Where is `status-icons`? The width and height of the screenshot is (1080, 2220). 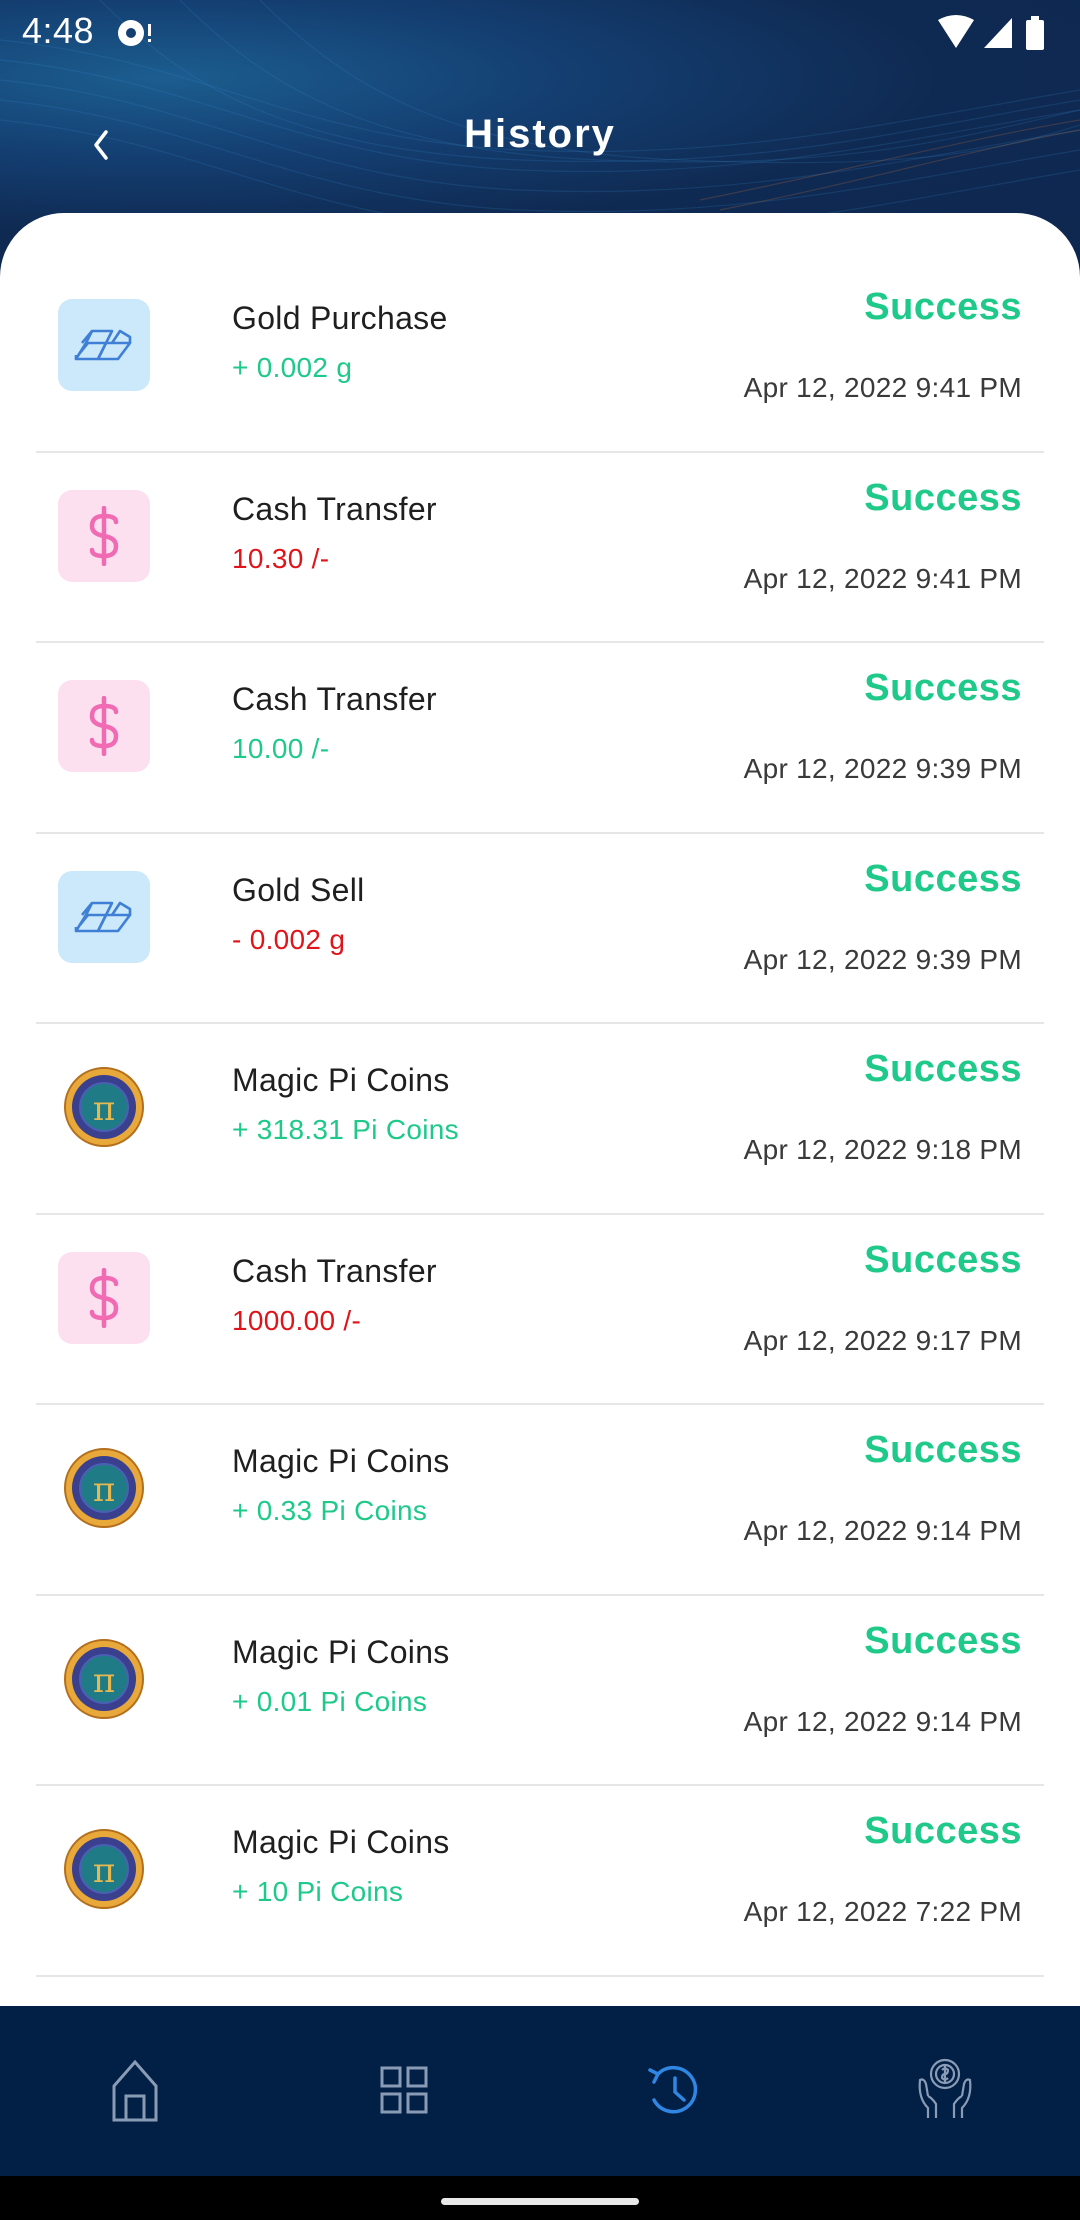 status-icons is located at coordinates (991, 32).